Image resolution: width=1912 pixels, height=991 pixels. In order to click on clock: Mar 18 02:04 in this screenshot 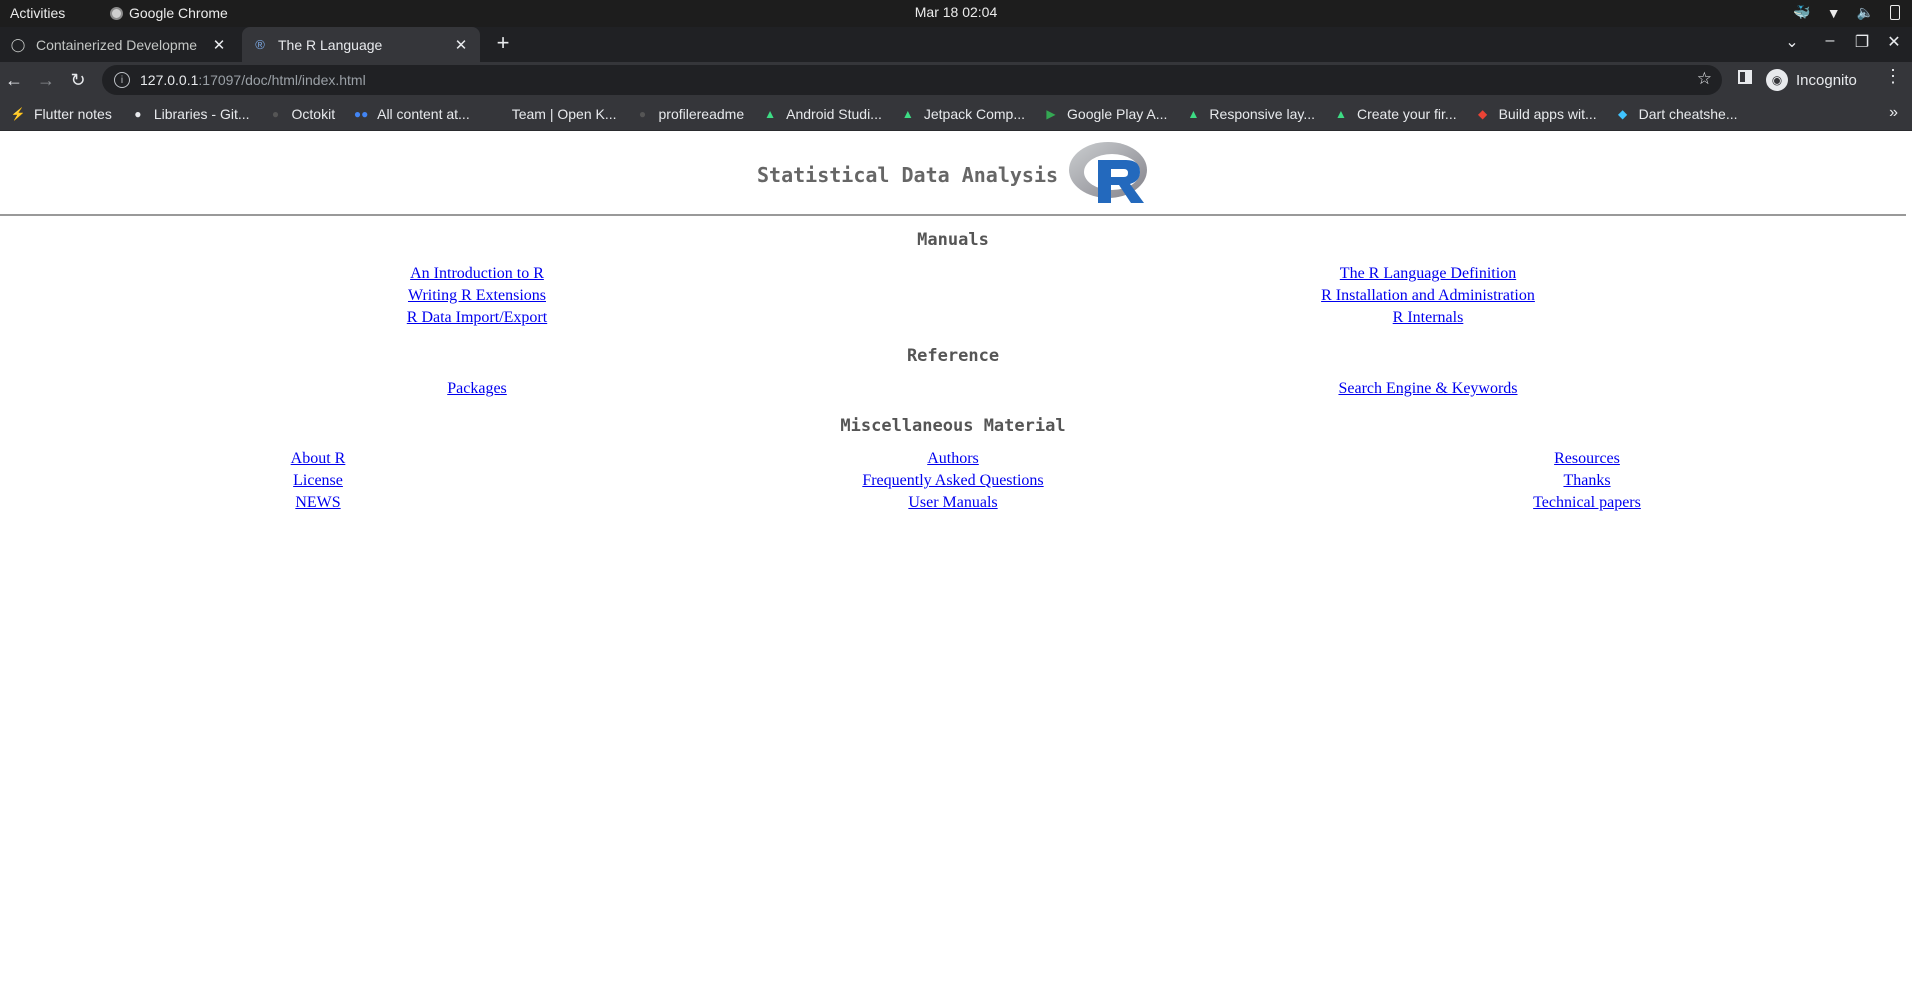, I will do `click(956, 12)`.